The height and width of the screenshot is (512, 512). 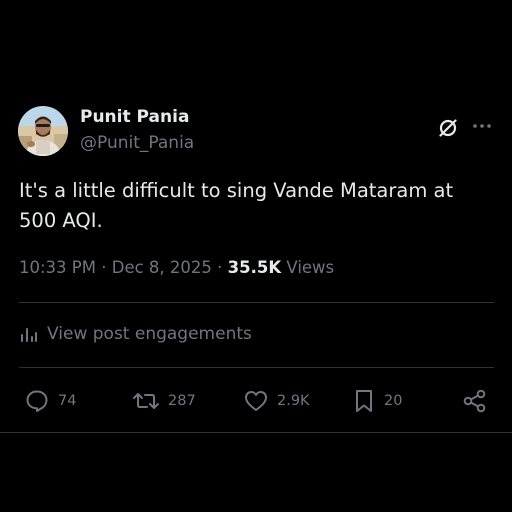 I want to click on reply-count: 74, so click(x=67, y=401).